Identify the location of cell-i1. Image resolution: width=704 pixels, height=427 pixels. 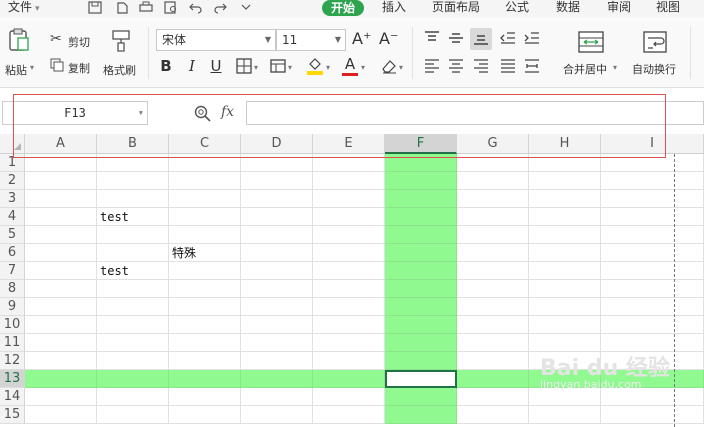
(652, 163).